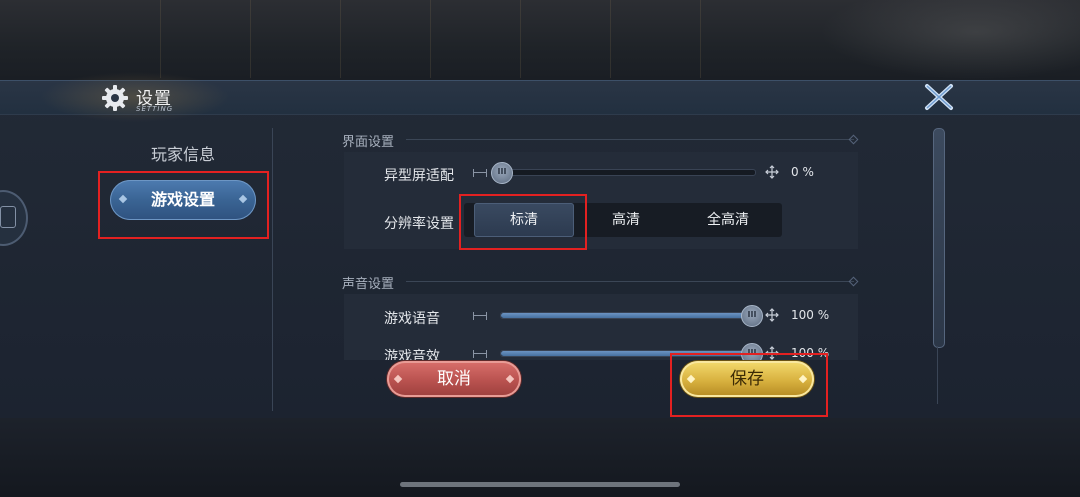 The height and width of the screenshot is (497, 1080). I want to click on game-voice-slider-handle, so click(752, 316).